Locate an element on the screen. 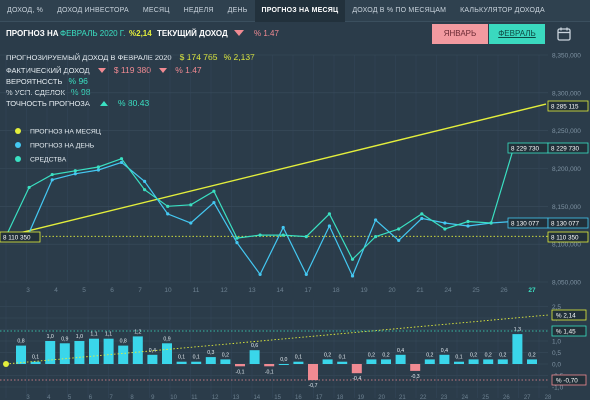 Image resolution: width=590 pixels, height=400 pixels. header-prefix: ПРОГНОЗ НА is located at coordinates (32, 33).